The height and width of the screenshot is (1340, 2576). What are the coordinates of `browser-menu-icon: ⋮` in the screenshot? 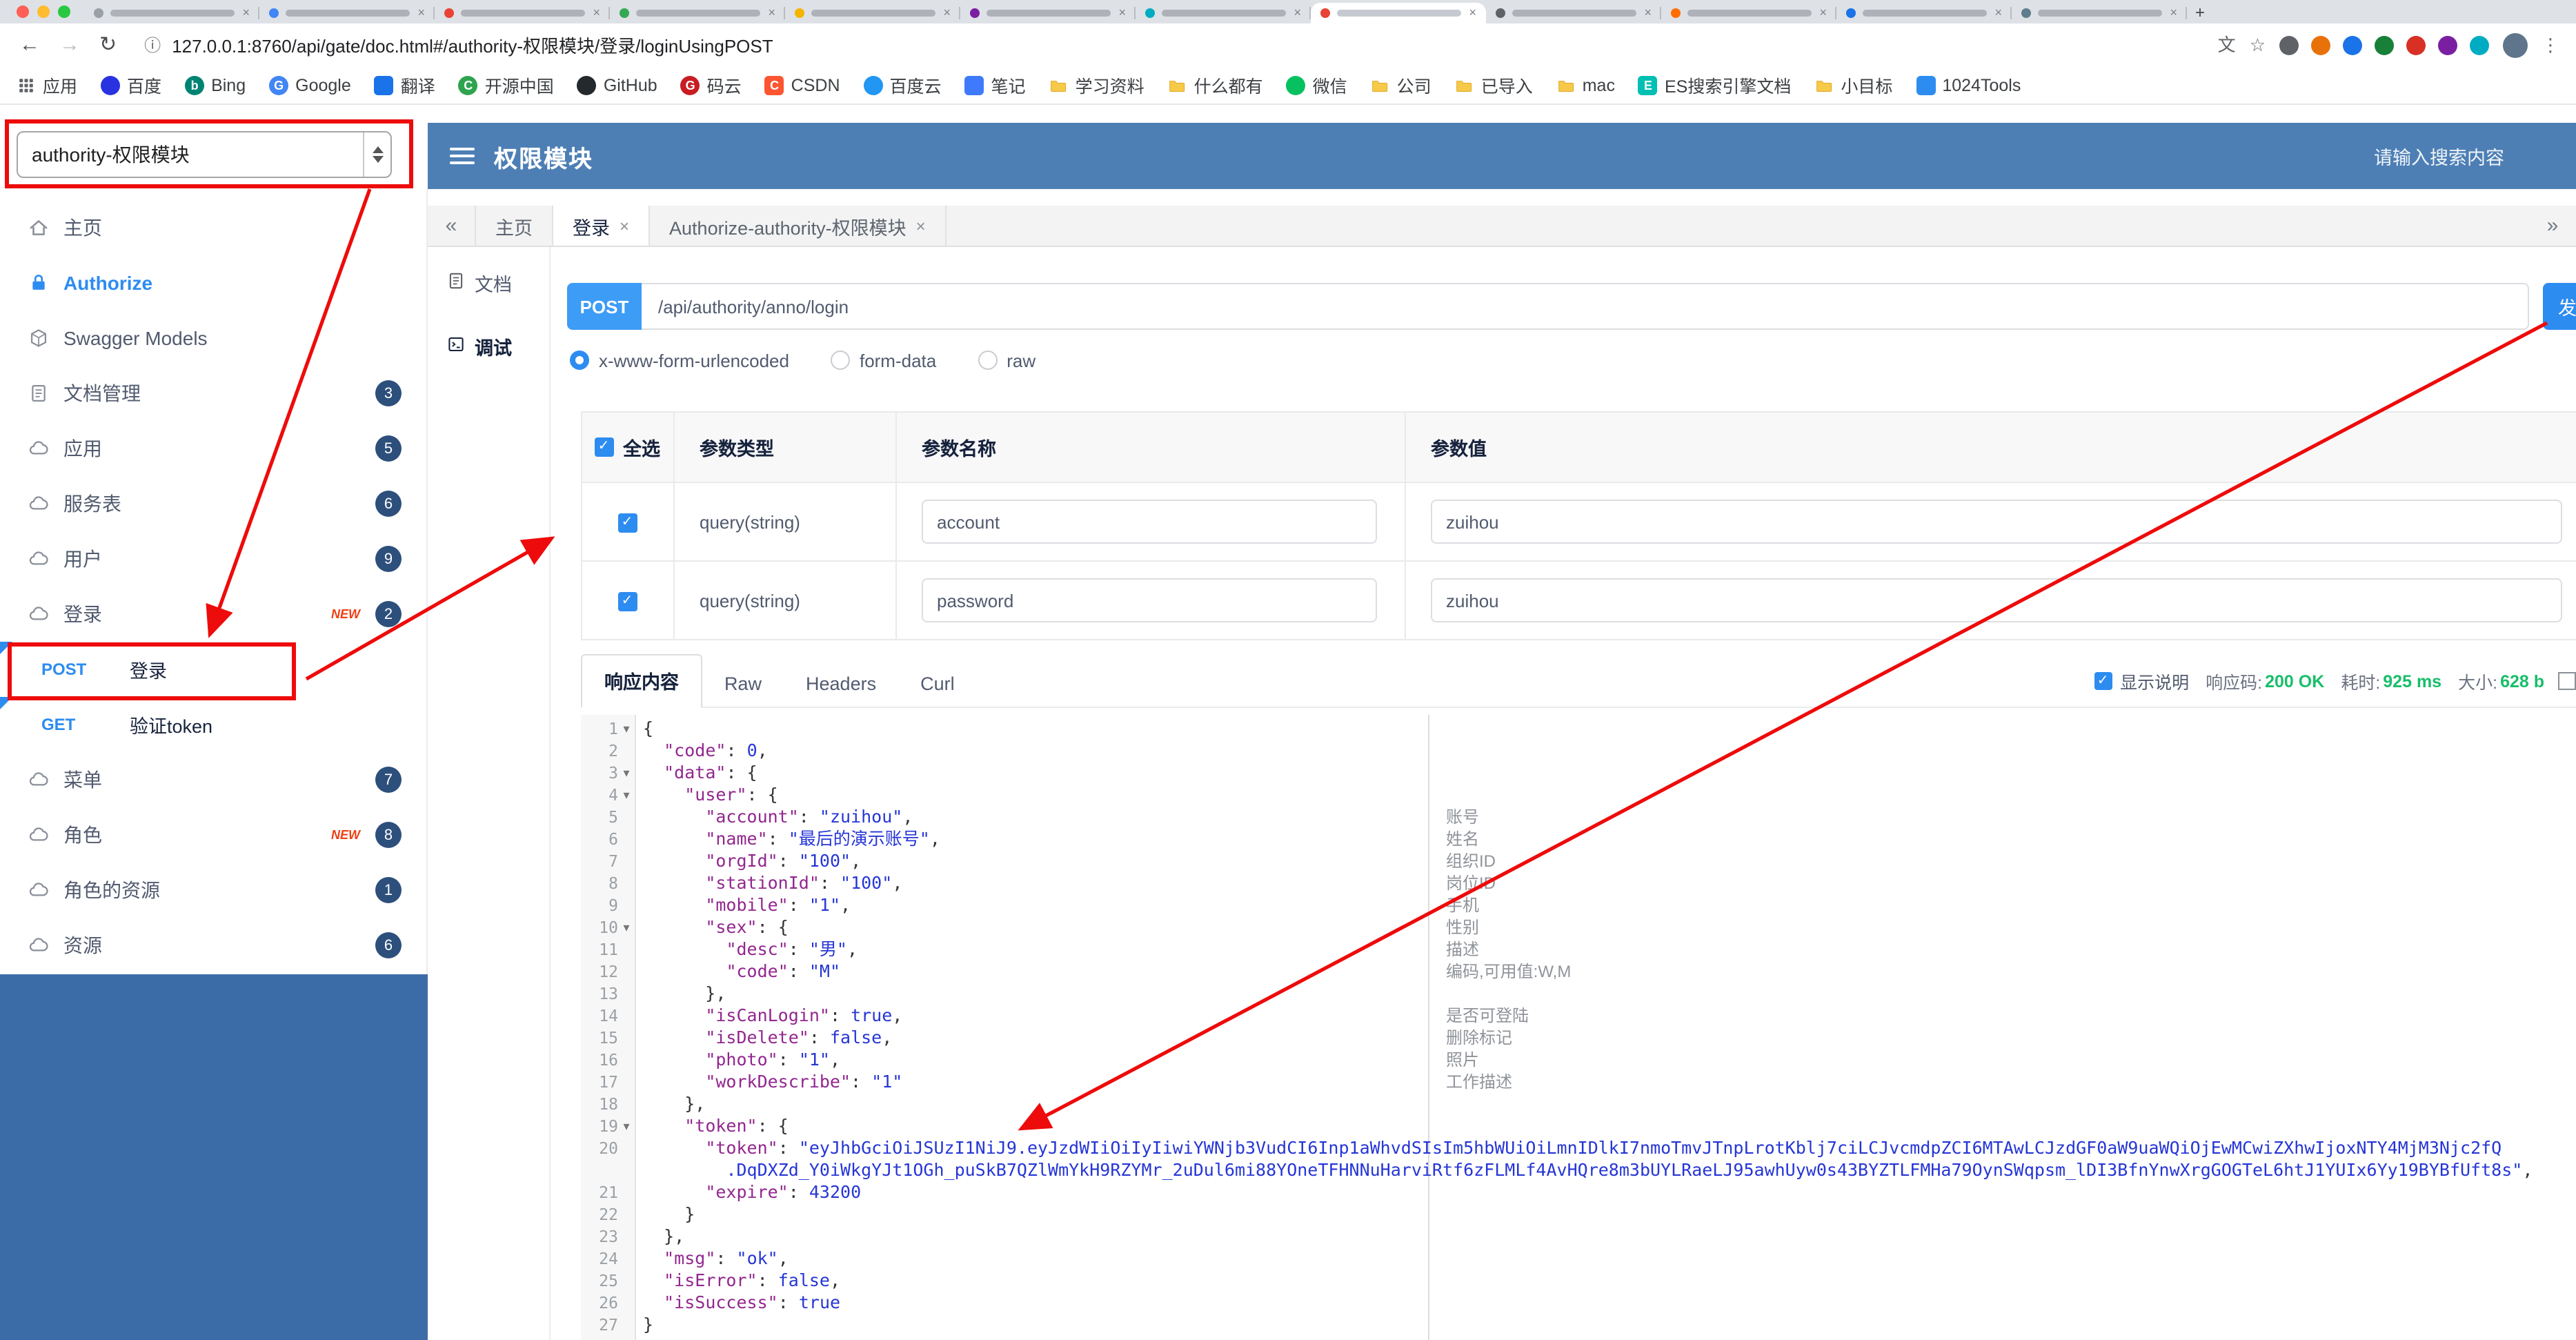 It's located at (2550, 45).